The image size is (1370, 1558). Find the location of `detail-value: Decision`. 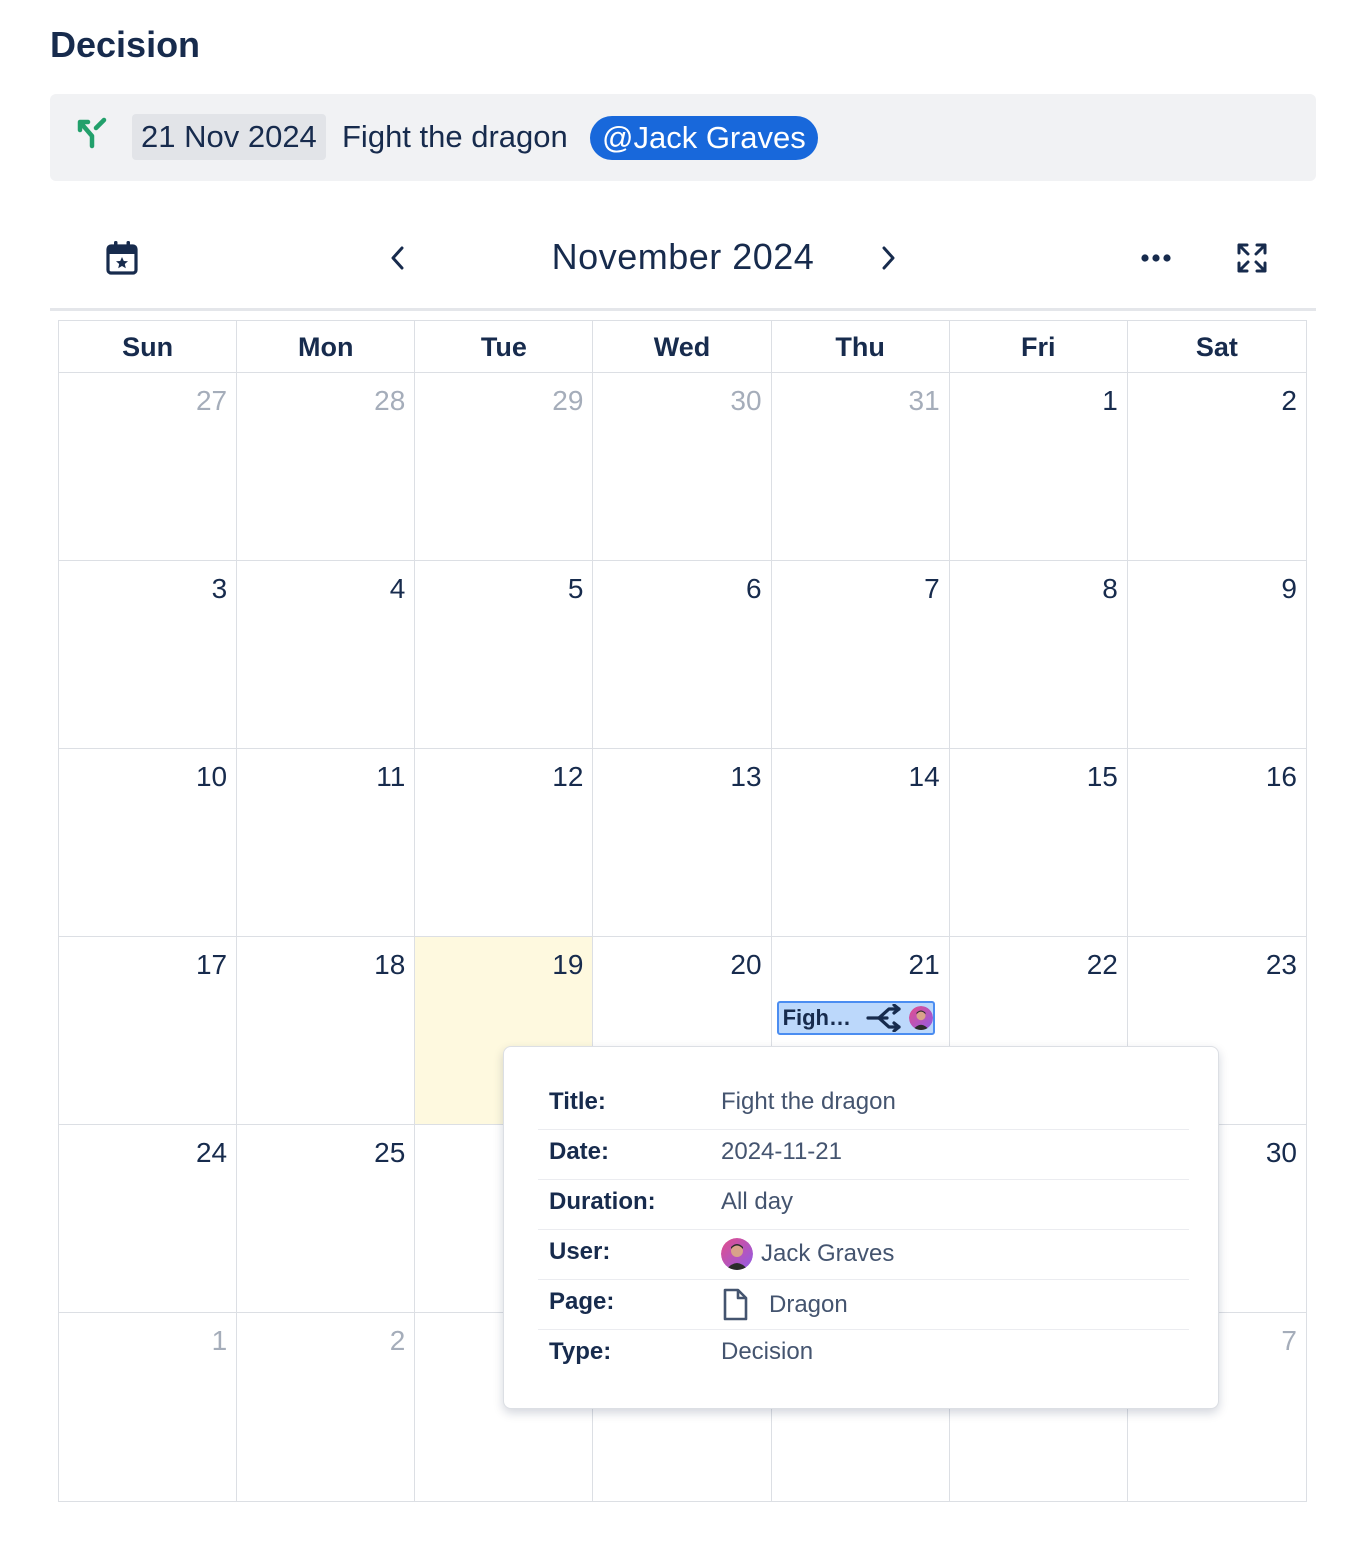

detail-value: Decision is located at coordinates (767, 1351).